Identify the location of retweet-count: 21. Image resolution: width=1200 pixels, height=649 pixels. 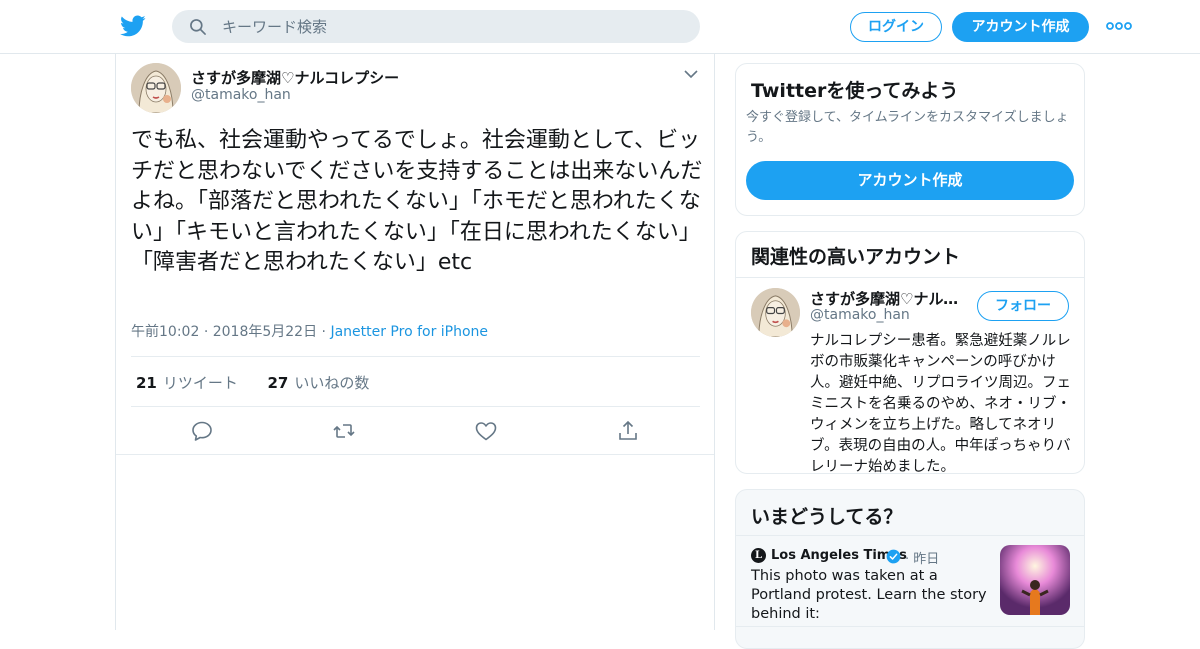
(146, 383).